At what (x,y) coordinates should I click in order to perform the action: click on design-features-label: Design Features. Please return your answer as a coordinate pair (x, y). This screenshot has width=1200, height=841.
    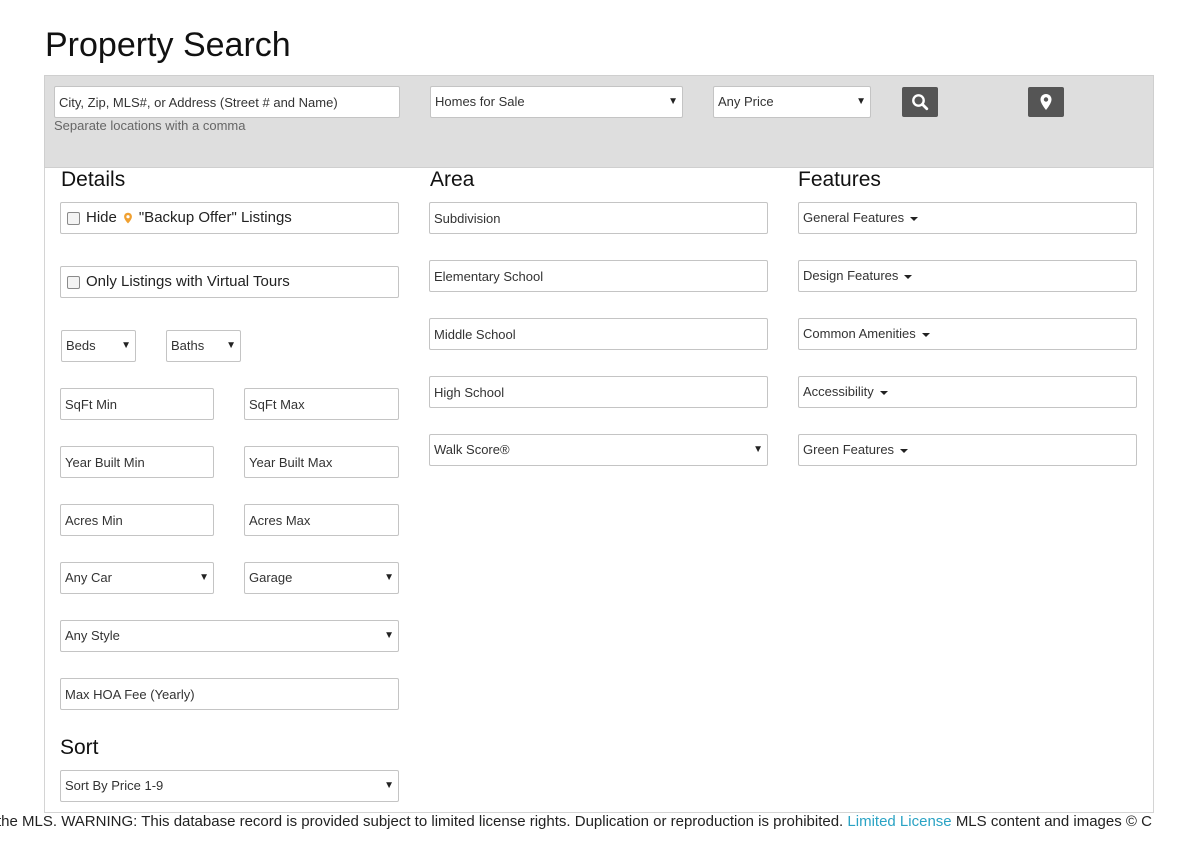
    Looking at the image, I should click on (851, 275).